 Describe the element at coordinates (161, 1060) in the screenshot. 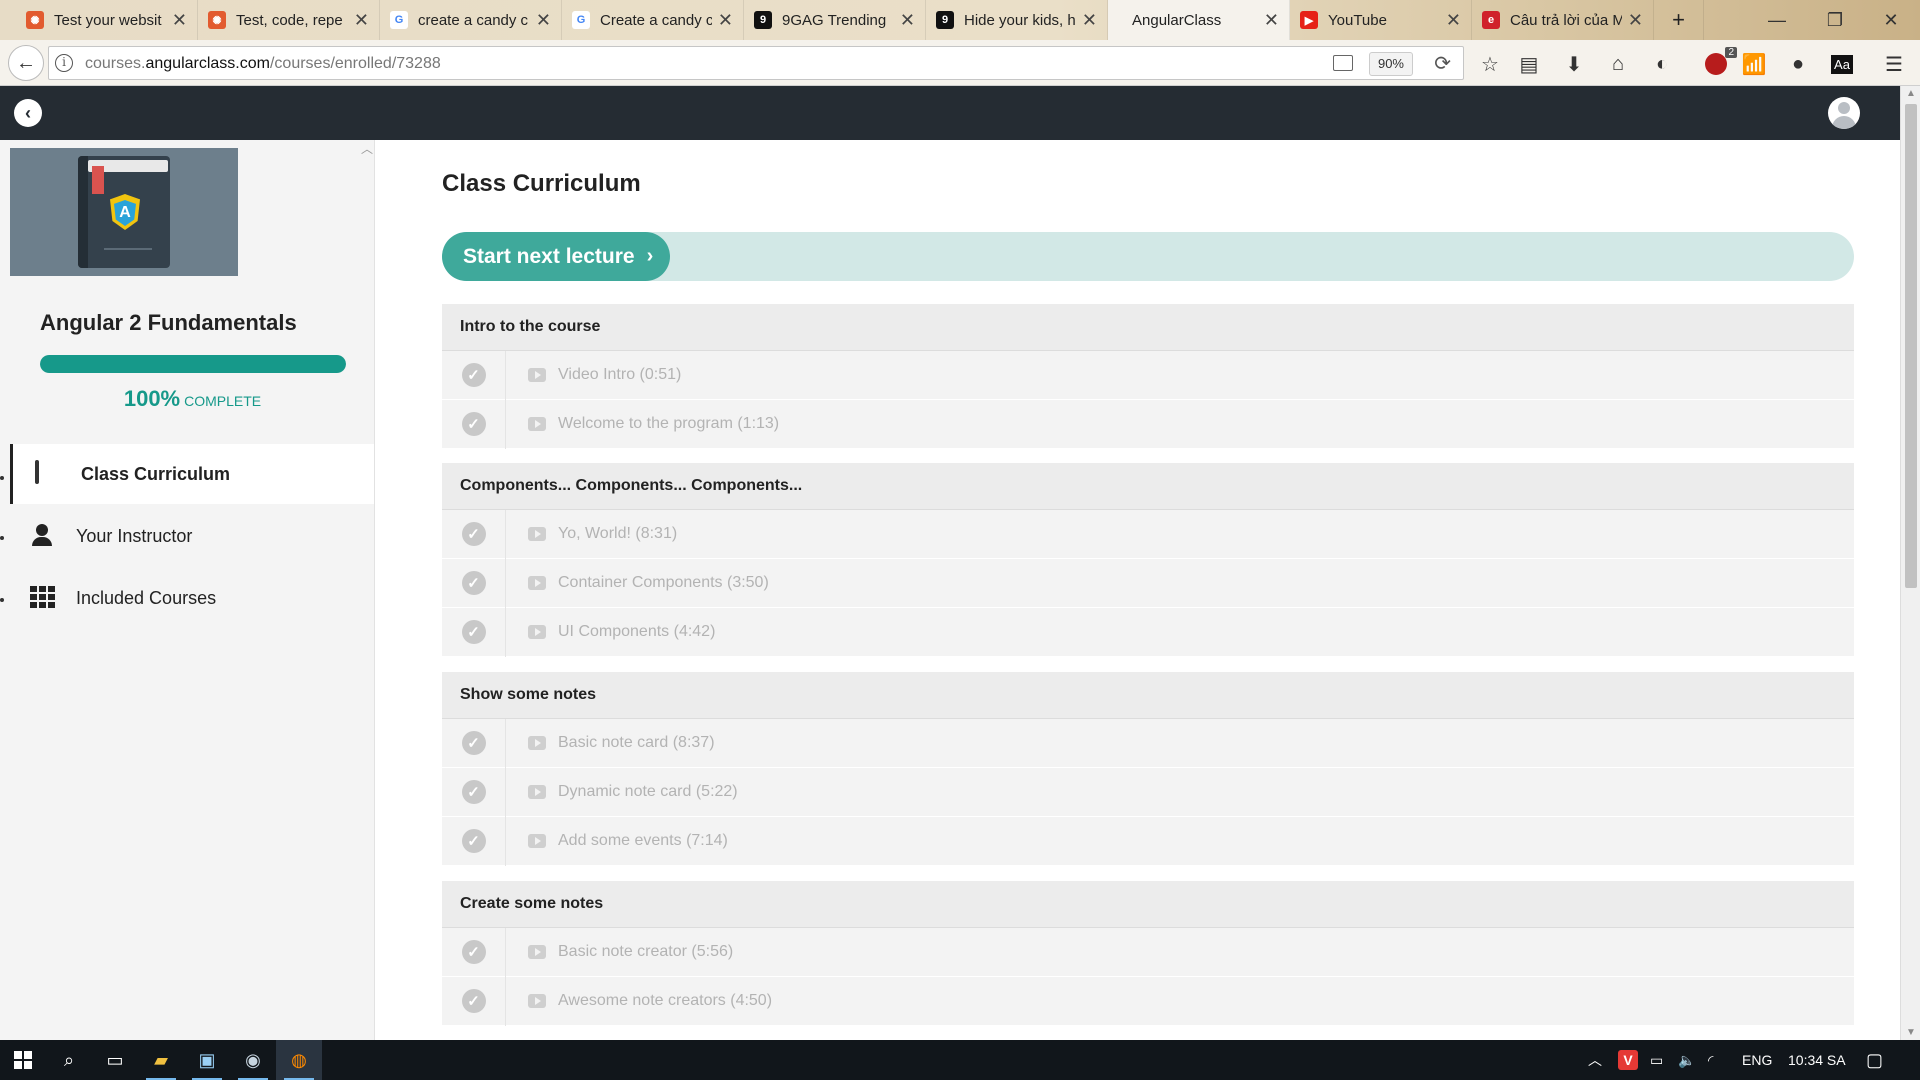

I see `file-explorer-icon: ▰` at that location.